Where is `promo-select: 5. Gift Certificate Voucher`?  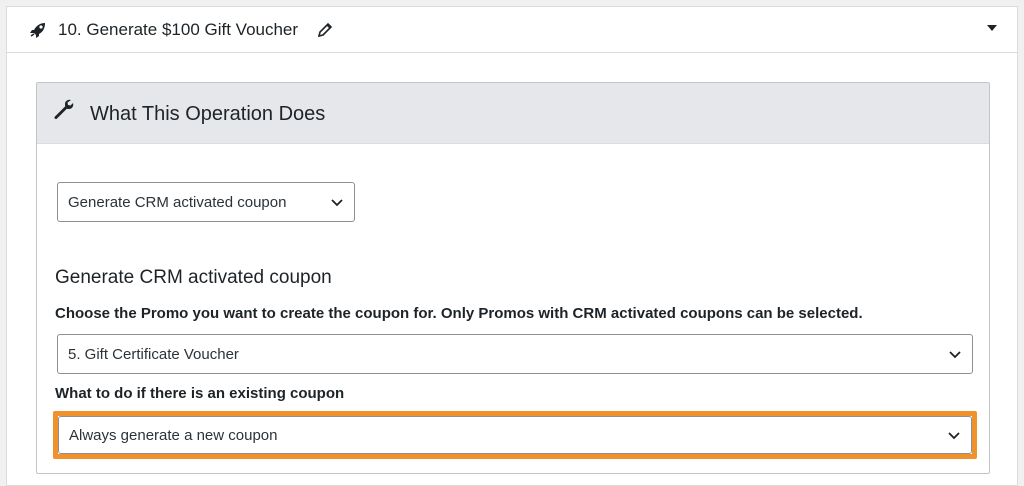
promo-select: 5. Gift Certificate Voucher is located at coordinates (515, 354).